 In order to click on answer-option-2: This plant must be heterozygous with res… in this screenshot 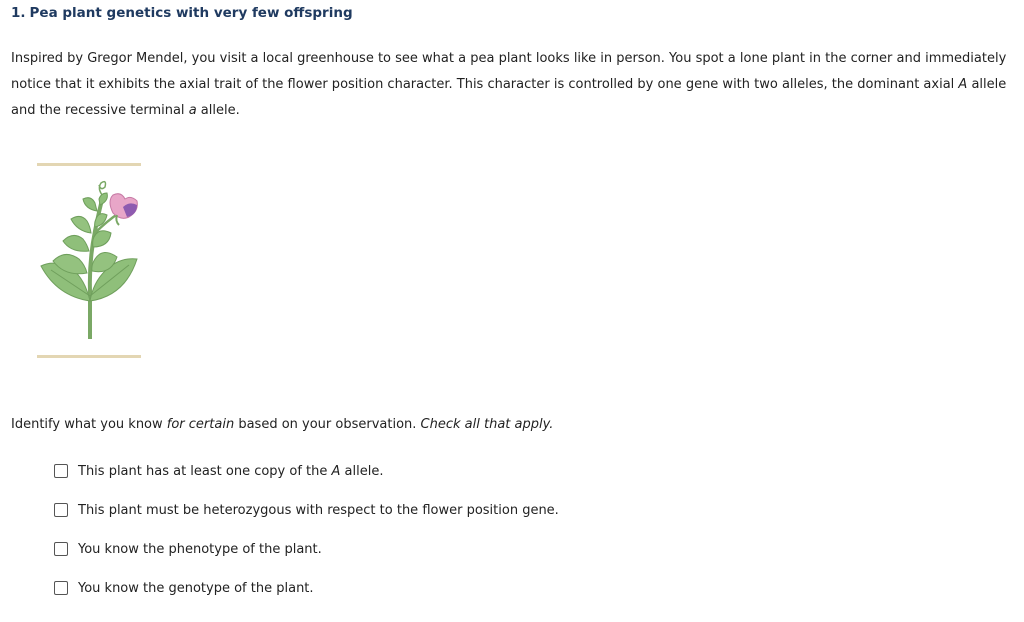, I will do `click(306, 510)`.